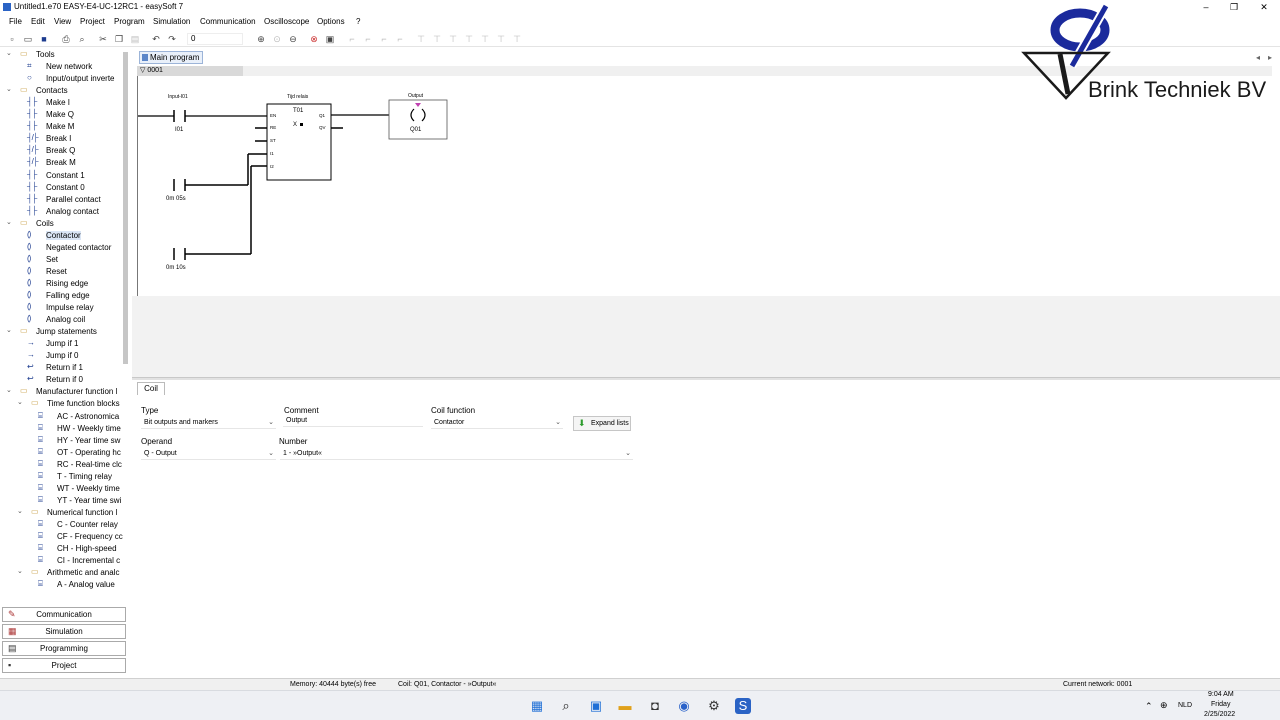  I want to click on menu-edit: Edit, so click(38, 21).